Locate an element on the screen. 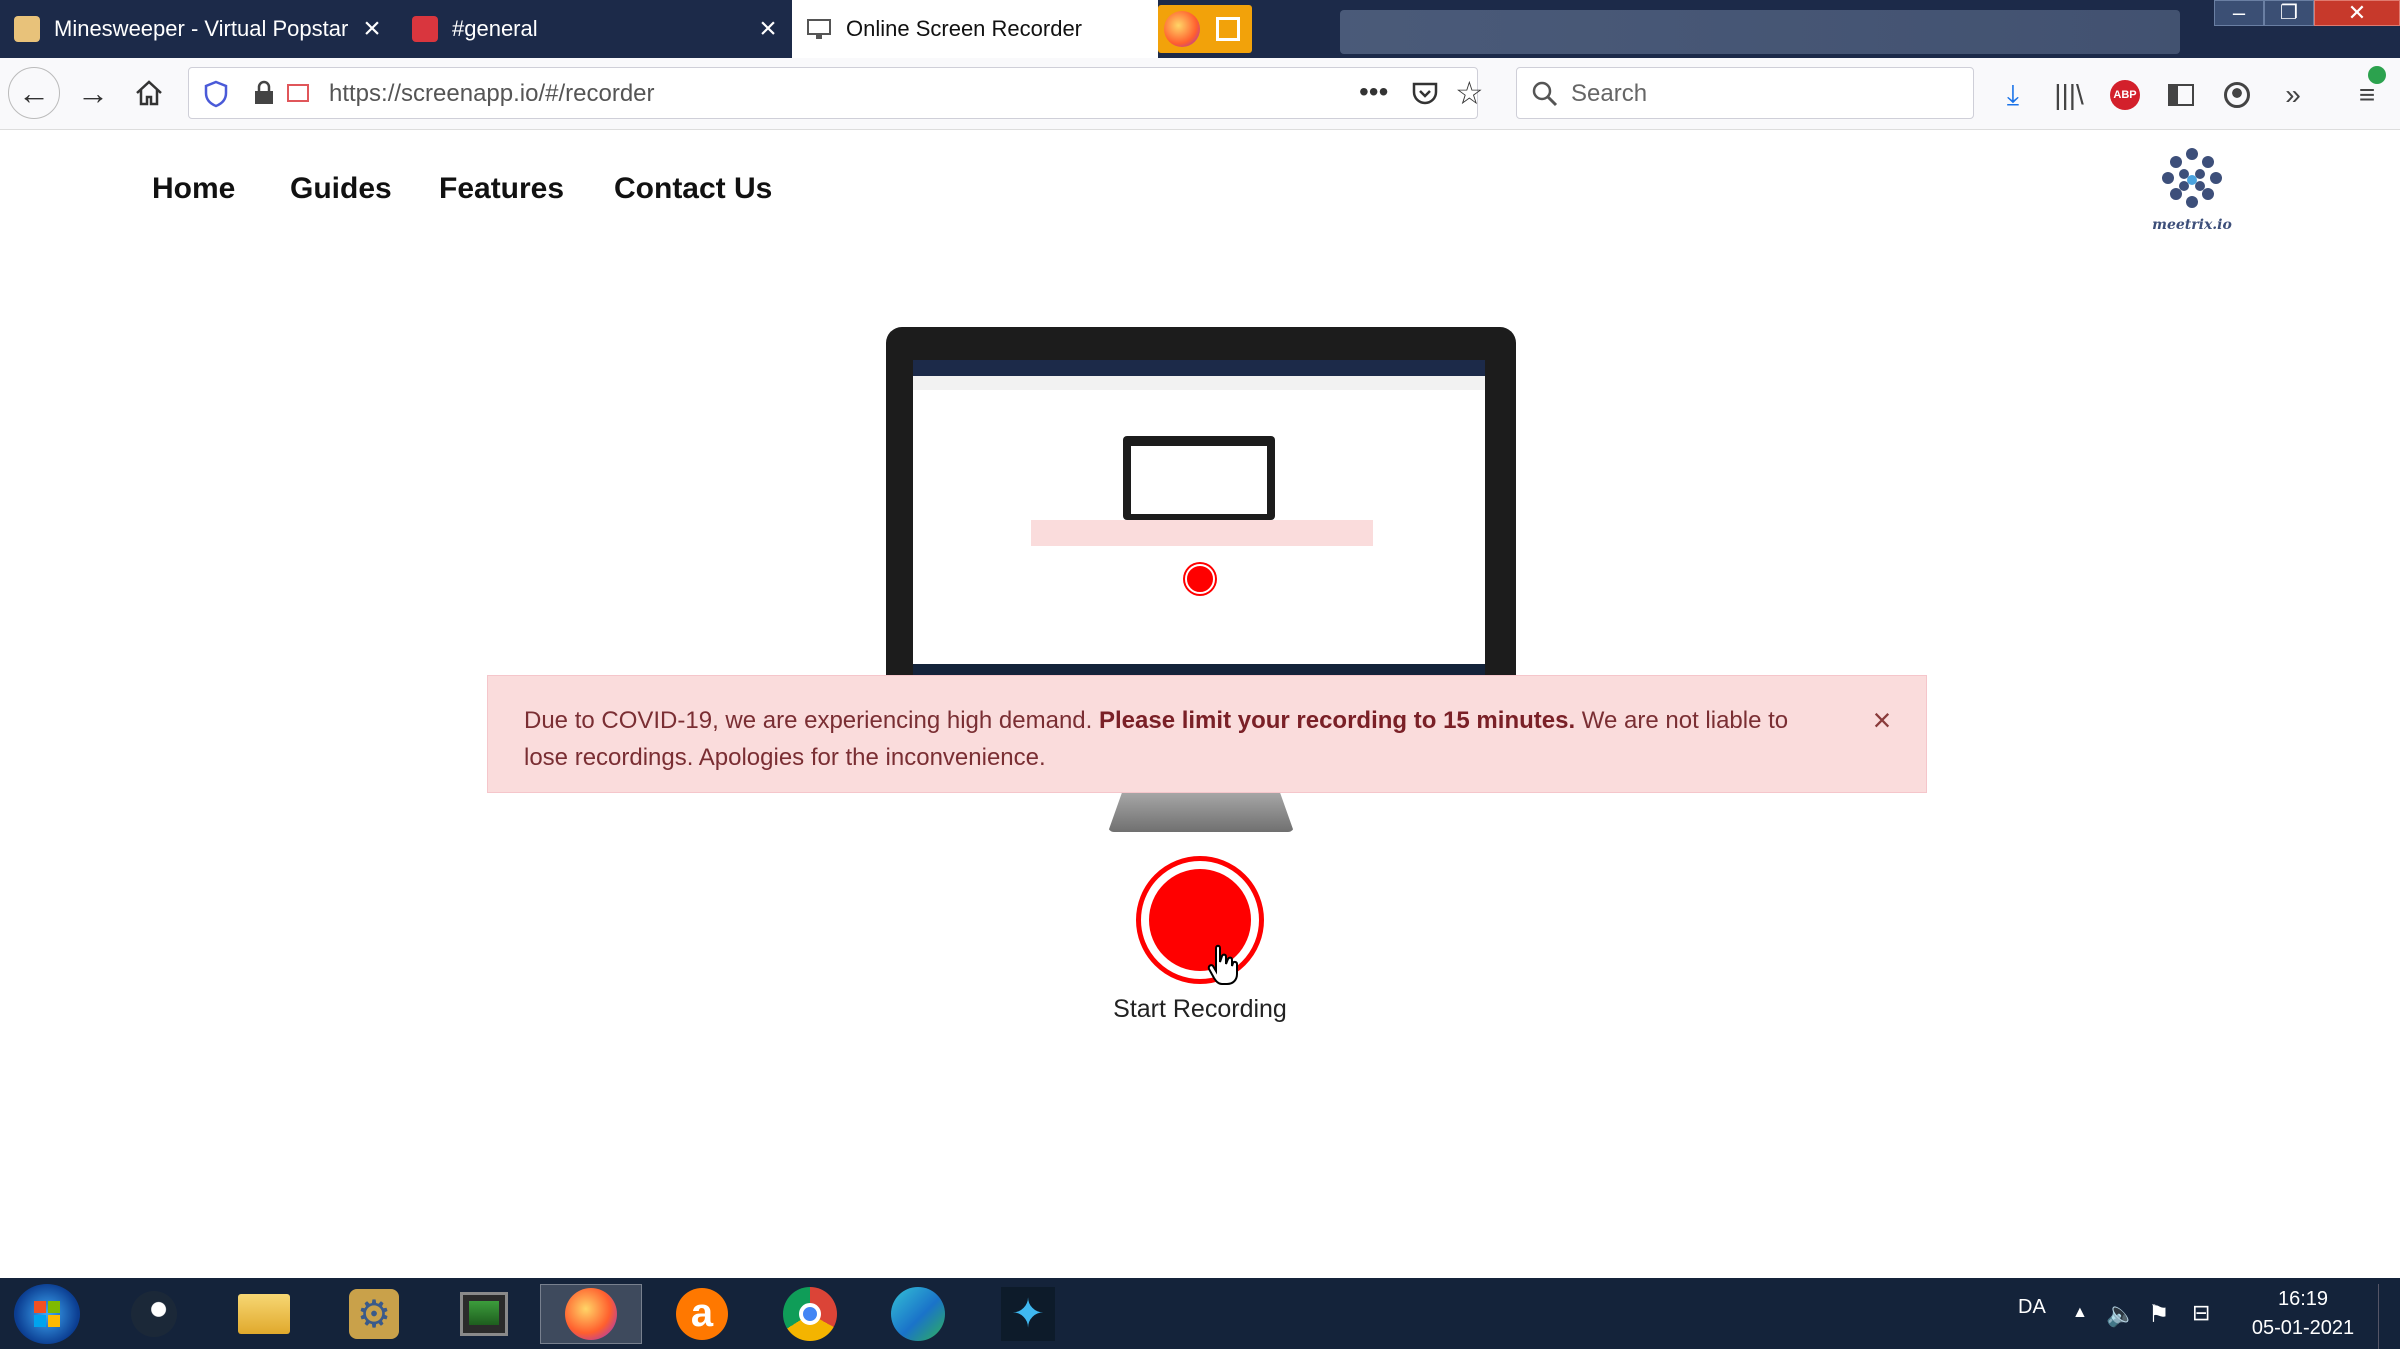  preview-monitor is located at coordinates (1199, 478).